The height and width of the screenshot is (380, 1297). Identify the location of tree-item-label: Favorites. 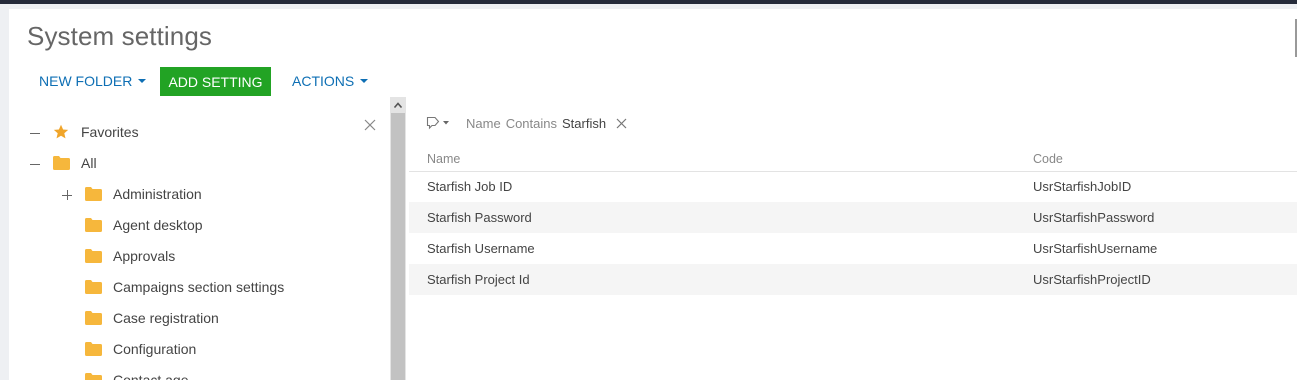
(110, 132).